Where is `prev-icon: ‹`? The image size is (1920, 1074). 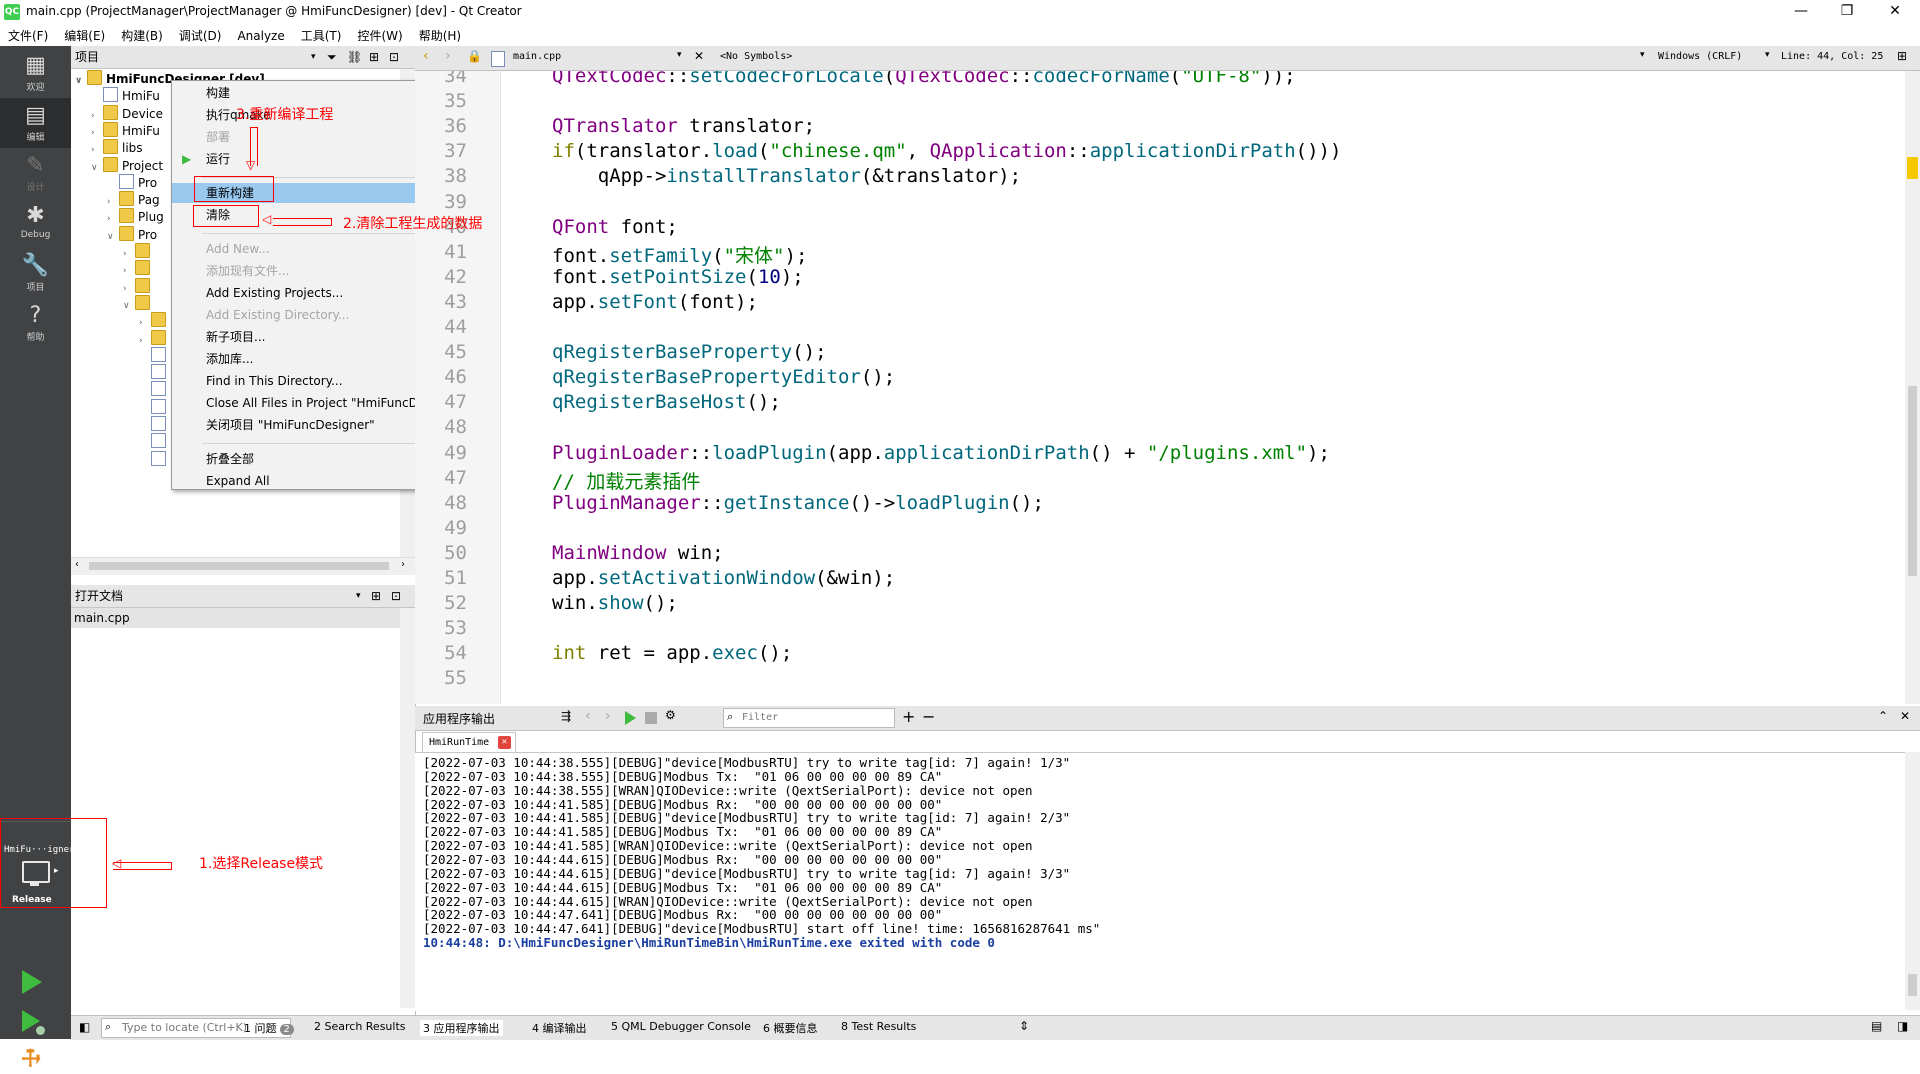 prev-icon: ‹ is located at coordinates (588, 716).